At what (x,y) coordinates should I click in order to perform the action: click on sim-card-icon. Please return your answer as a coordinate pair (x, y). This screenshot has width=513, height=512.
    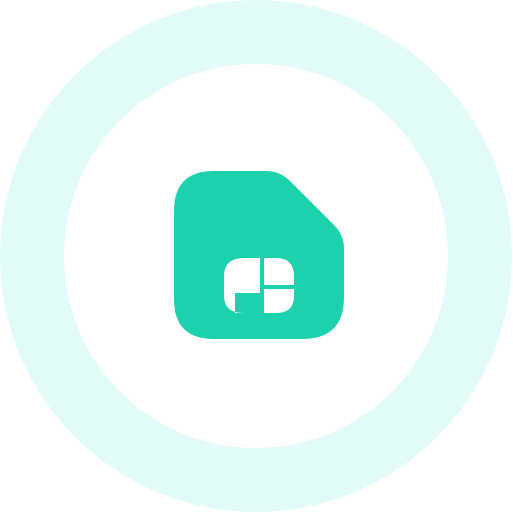
    Looking at the image, I should click on (259, 255).